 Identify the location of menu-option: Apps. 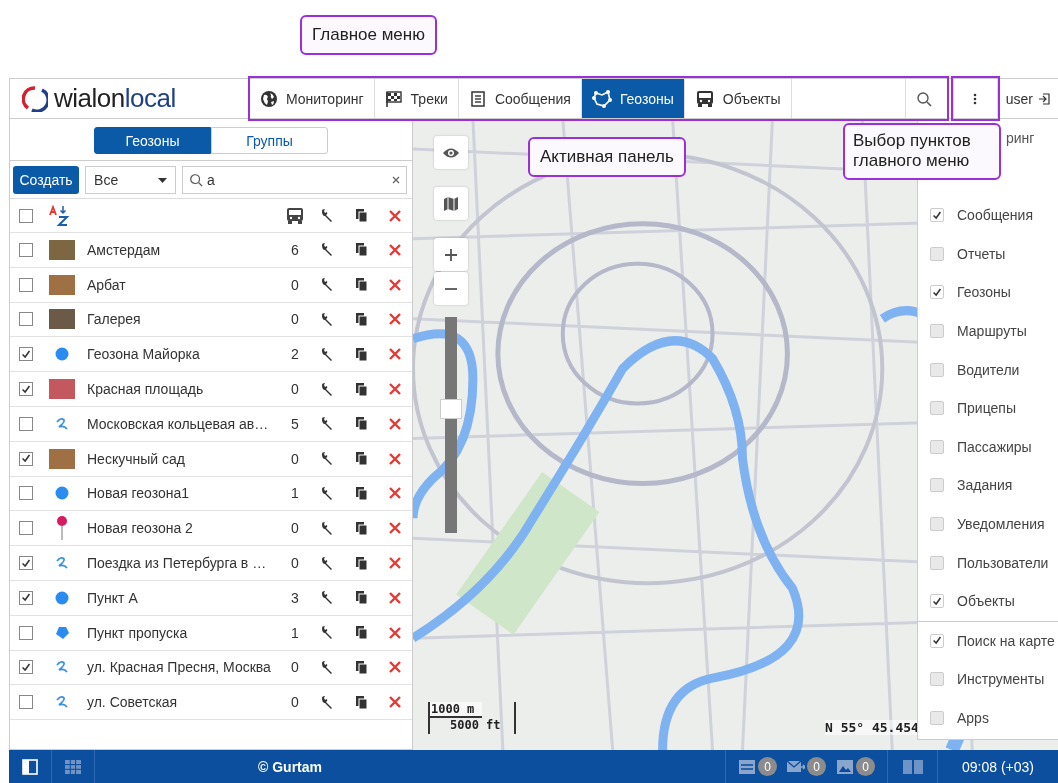
(973, 718).